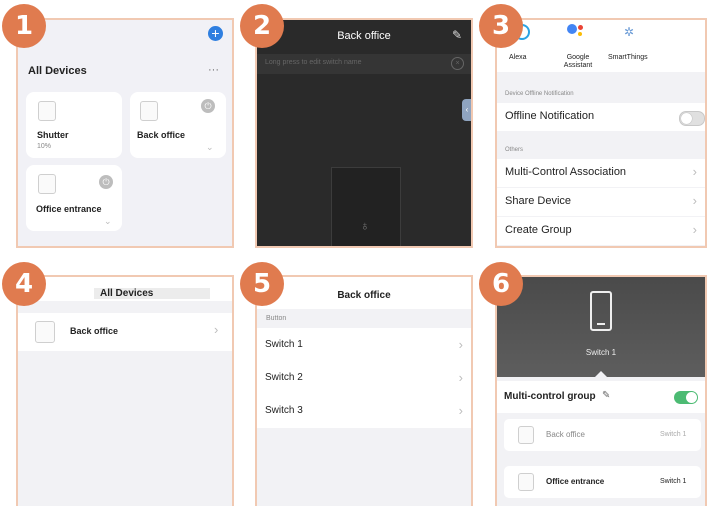  What do you see at coordinates (213, 70) in the screenshot?
I see `more-menu-icon: ···` at bounding box center [213, 70].